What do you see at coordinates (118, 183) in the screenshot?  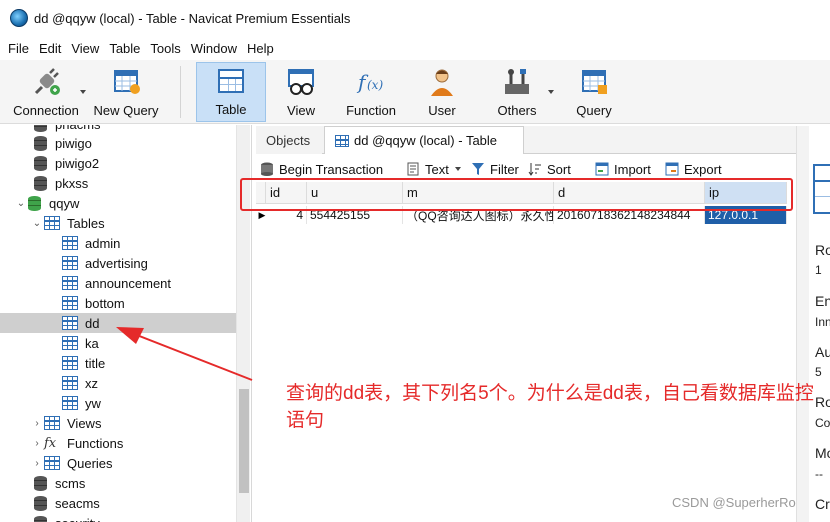 I see `tree-db-pkxss: pkxss` at bounding box center [118, 183].